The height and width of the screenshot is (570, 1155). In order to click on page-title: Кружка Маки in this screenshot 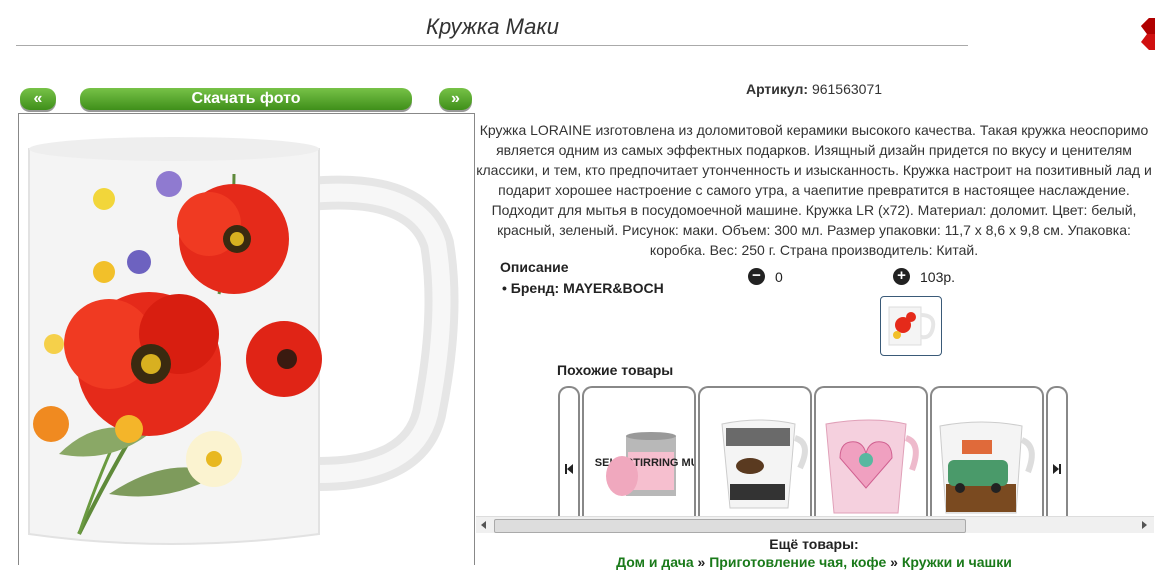, I will do `click(492, 26)`.